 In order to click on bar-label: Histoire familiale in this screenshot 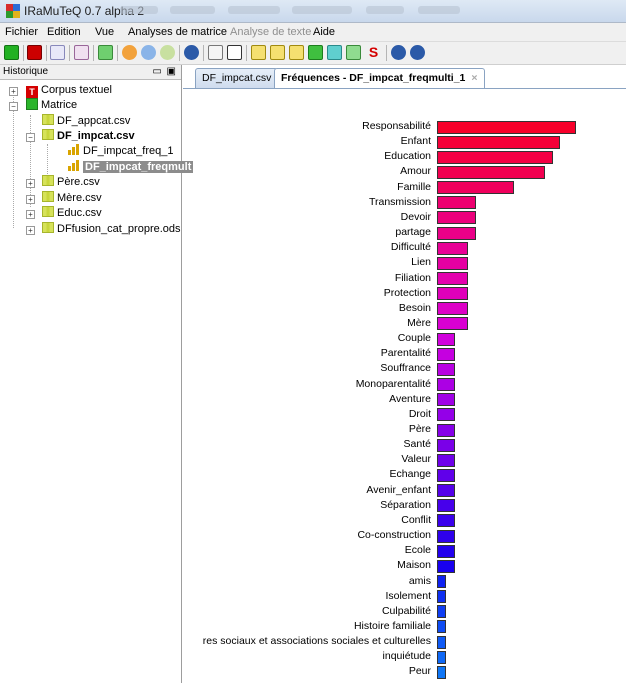, I will do `click(392, 625)`.